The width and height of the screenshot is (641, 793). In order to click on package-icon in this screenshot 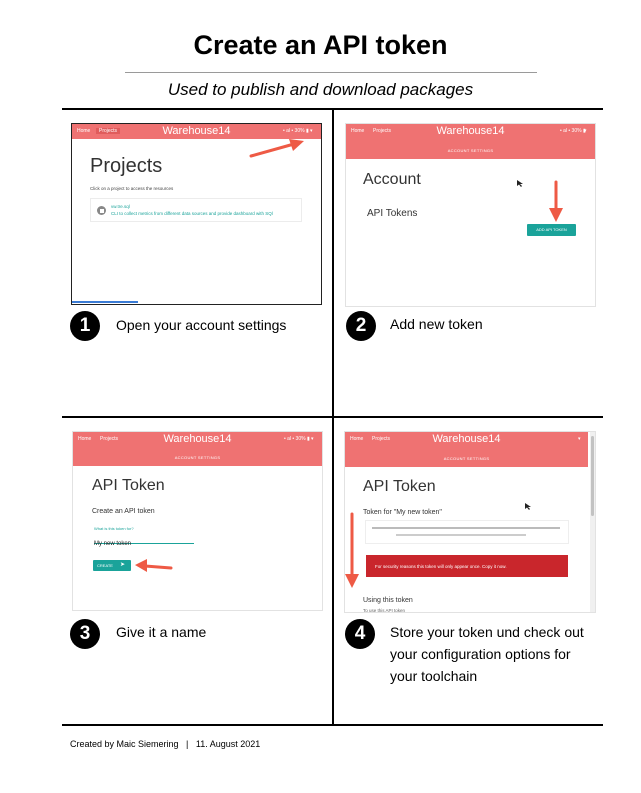, I will do `click(101, 210)`.